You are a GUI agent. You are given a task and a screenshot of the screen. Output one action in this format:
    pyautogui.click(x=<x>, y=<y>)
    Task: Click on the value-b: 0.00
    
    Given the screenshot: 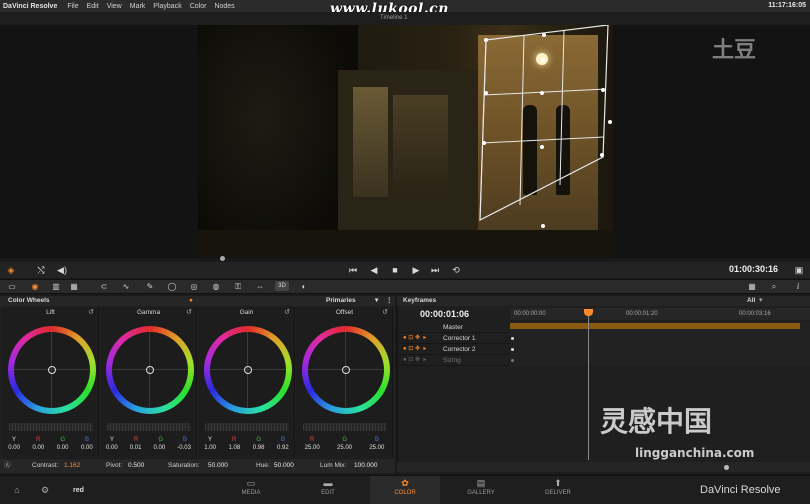 What is the action you would take?
    pyautogui.click(x=87, y=448)
    